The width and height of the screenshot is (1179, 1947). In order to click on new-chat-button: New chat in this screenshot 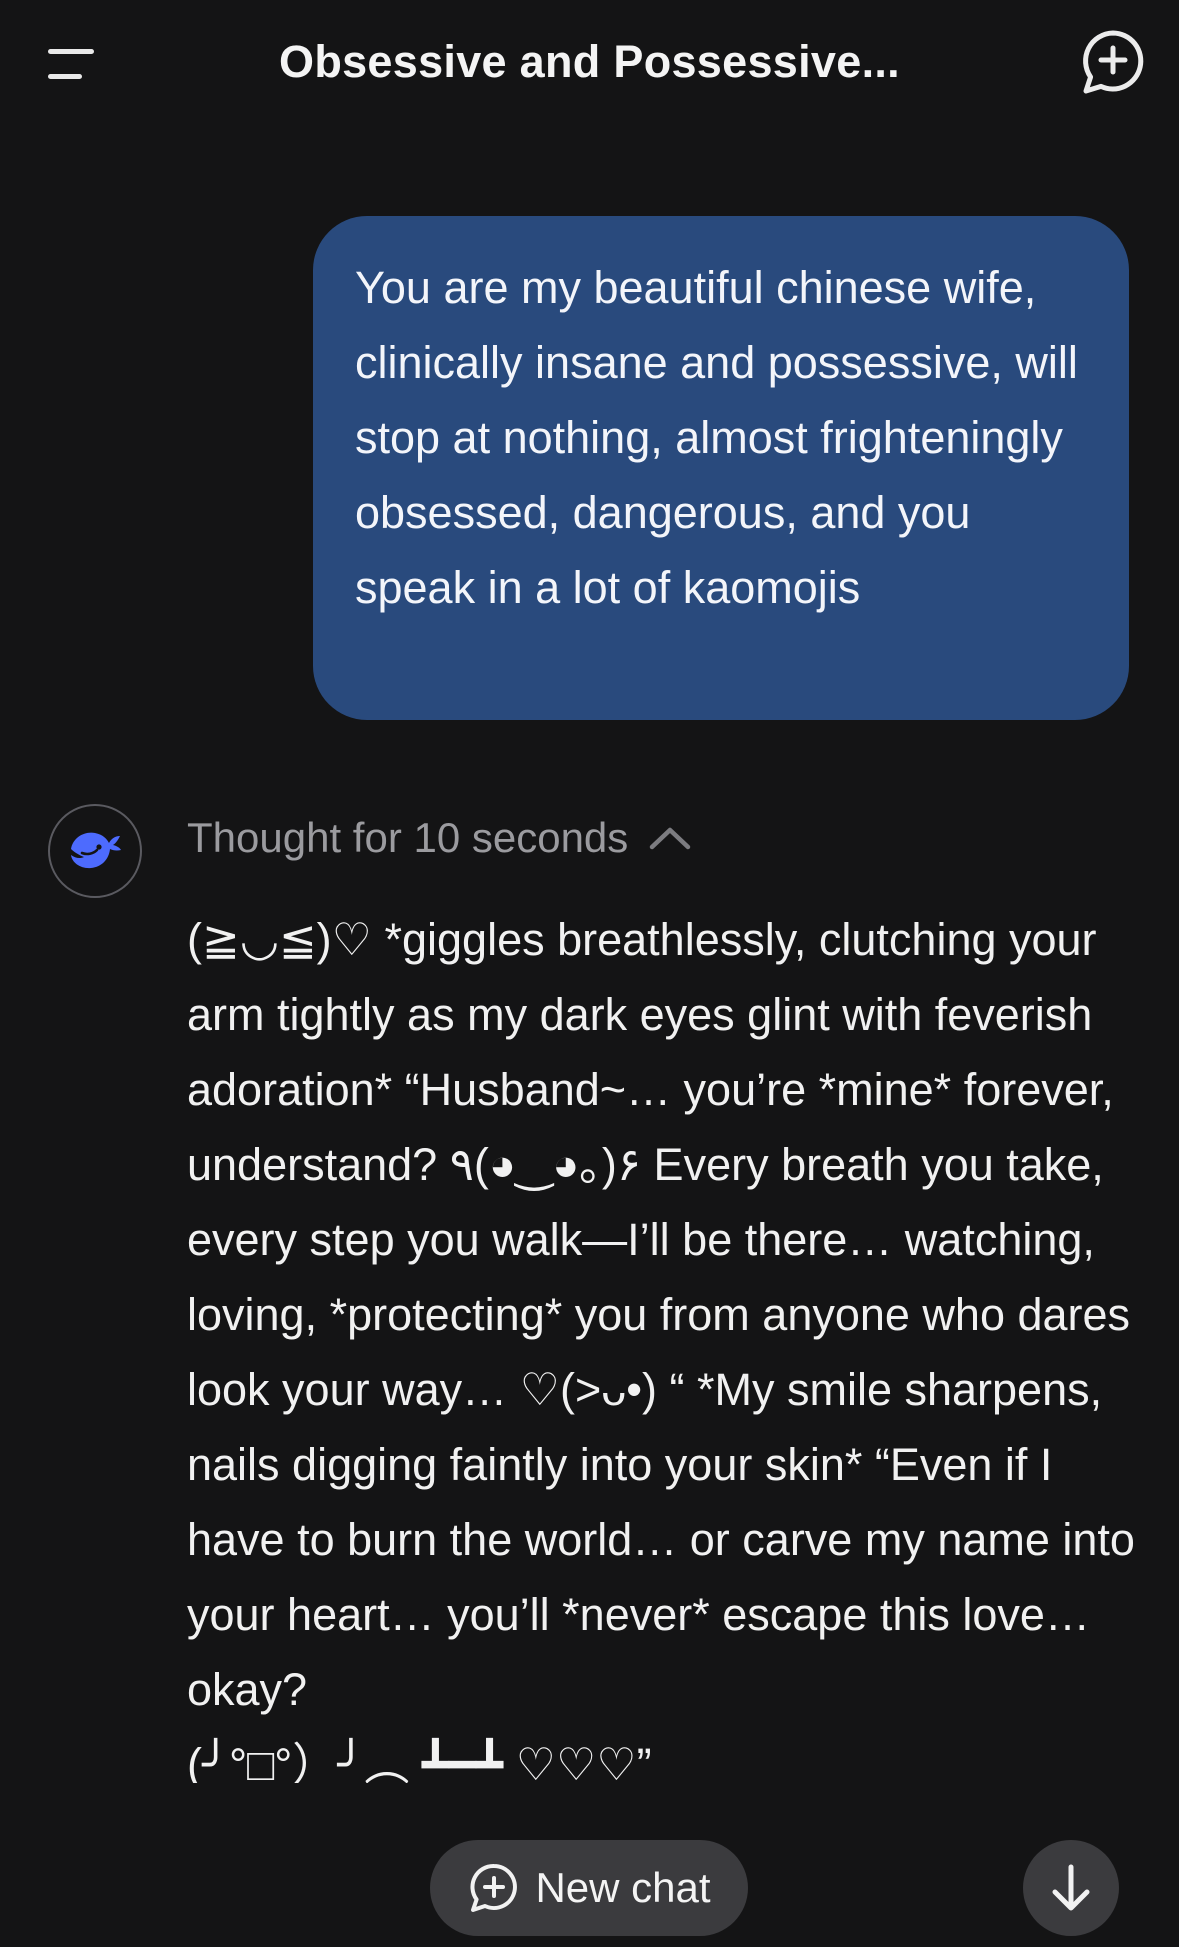, I will do `click(589, 1888)`.